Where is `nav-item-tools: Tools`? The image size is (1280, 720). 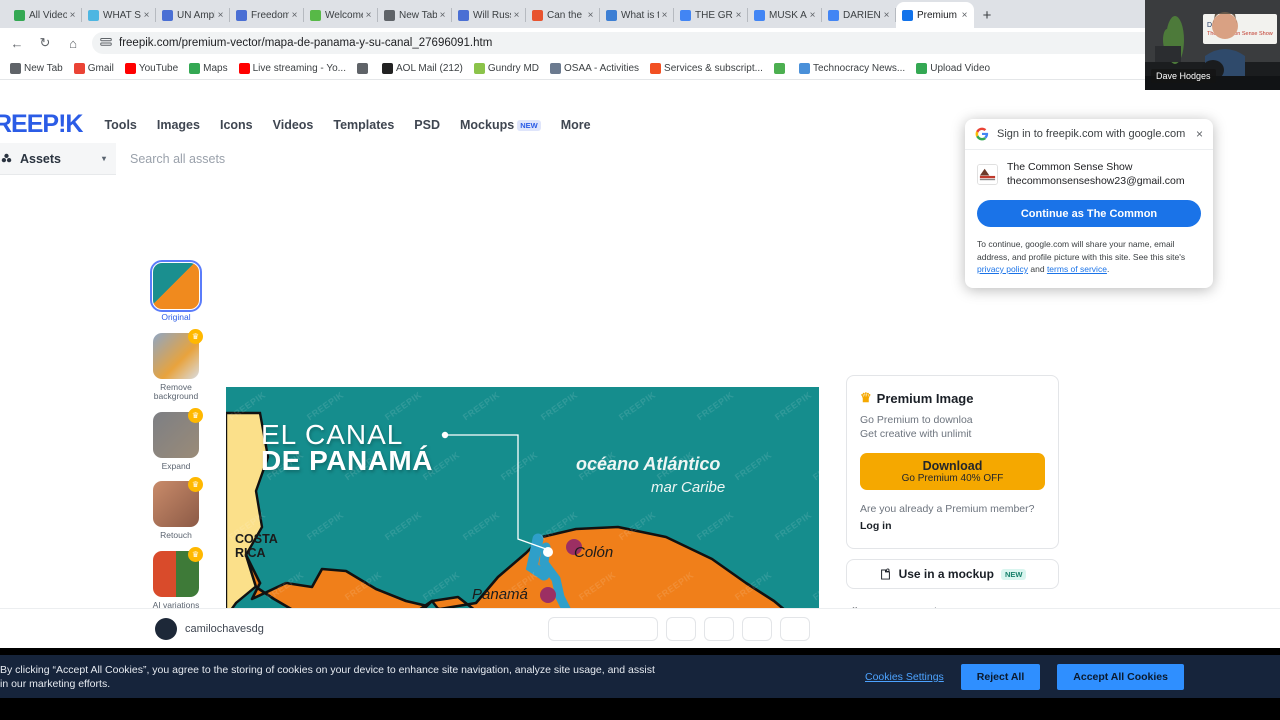
nav-item-tools: Tools is located at coordinates (120, 125).